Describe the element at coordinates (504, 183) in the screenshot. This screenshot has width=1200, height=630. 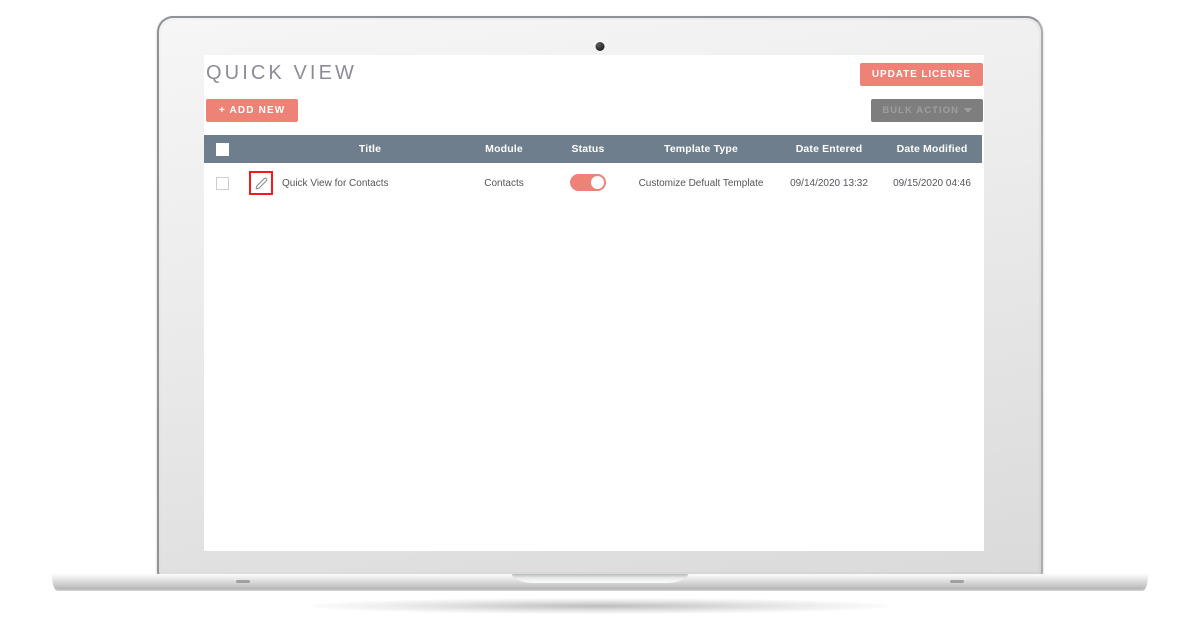
I see `row-module: Contacts` at that location.